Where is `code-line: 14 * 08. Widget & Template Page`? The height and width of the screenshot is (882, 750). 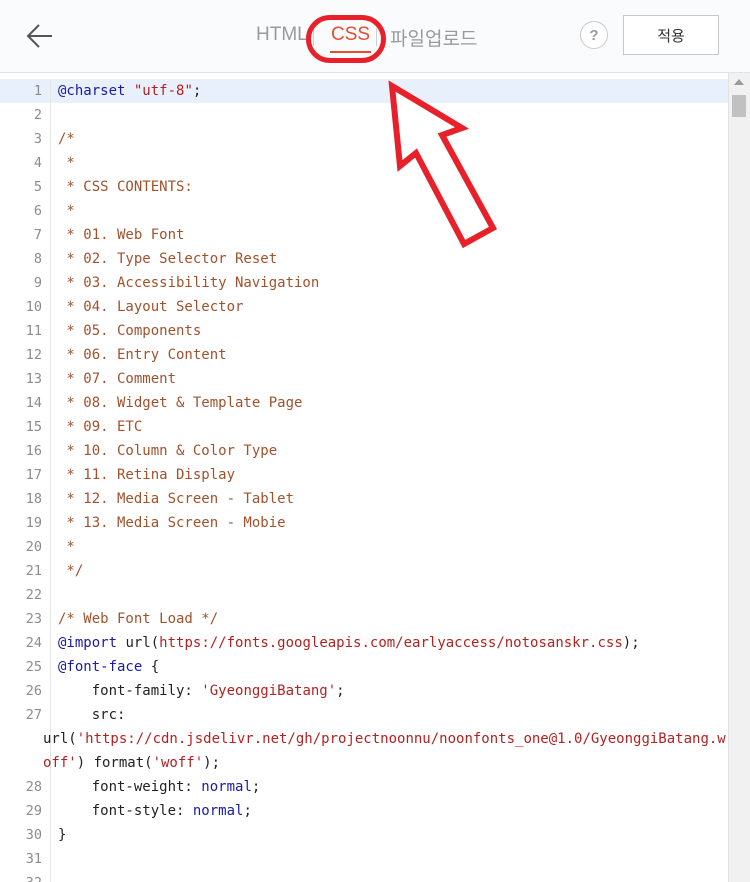 code-line: 14 * 08. Widget & Template Page is located at coordinates (364, 403).